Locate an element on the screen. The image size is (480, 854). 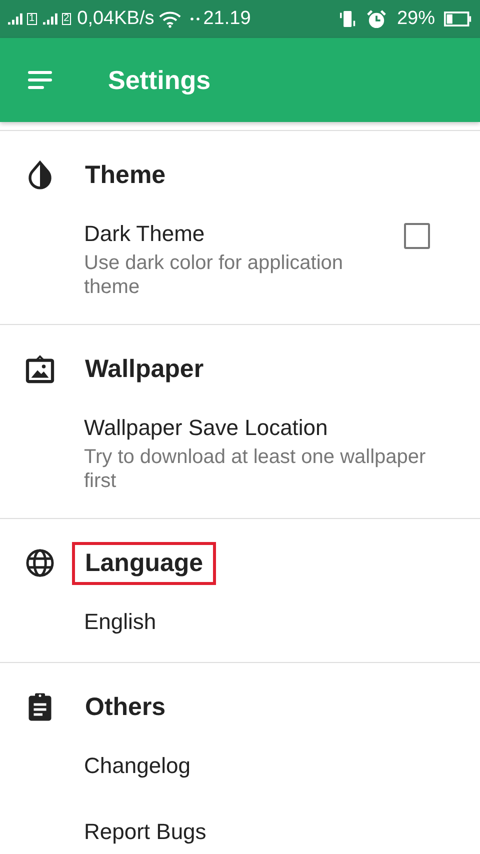
sim-label: 2 is located at coordinates (67, 19).